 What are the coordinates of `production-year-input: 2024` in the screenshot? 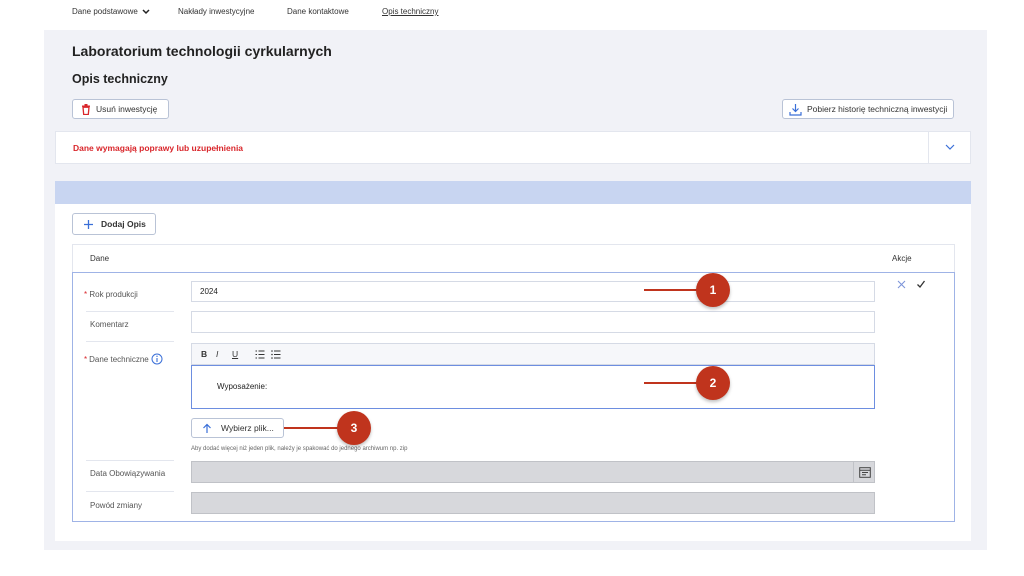 It's located at (533, 291).